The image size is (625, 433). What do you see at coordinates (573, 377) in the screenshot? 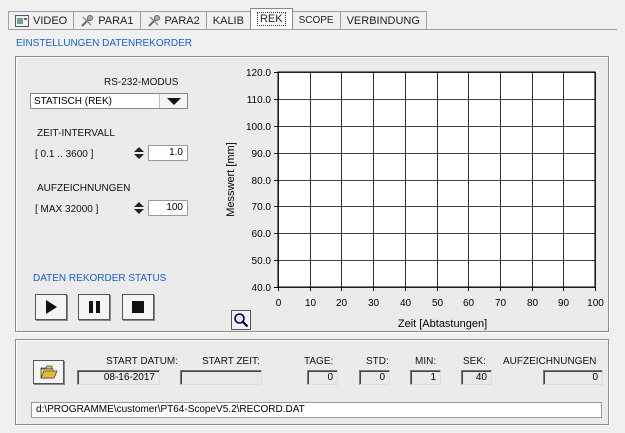
I see `records-count-field: 0` at bounding box center [573, 377].